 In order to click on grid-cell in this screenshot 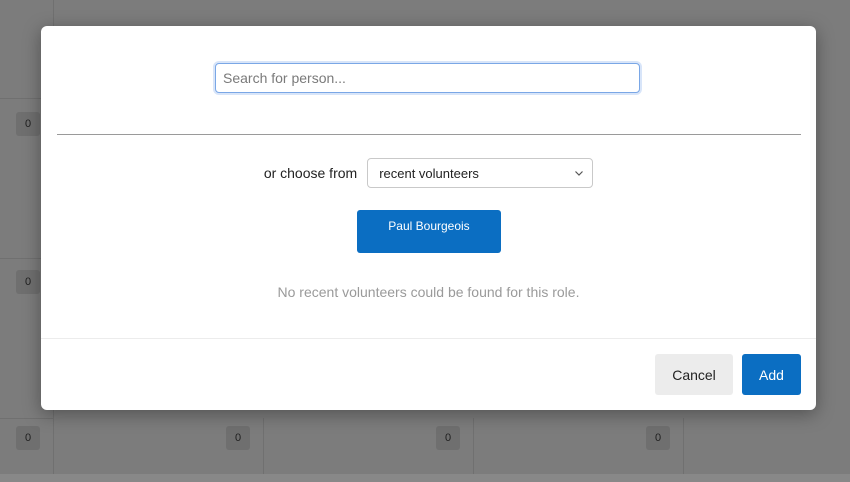, I will do `click(766, 446)`.